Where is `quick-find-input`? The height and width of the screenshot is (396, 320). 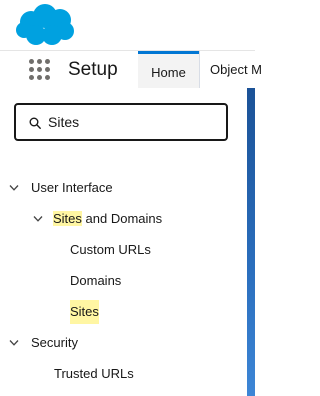 quick-find-input is located at coordinates (133, 122).